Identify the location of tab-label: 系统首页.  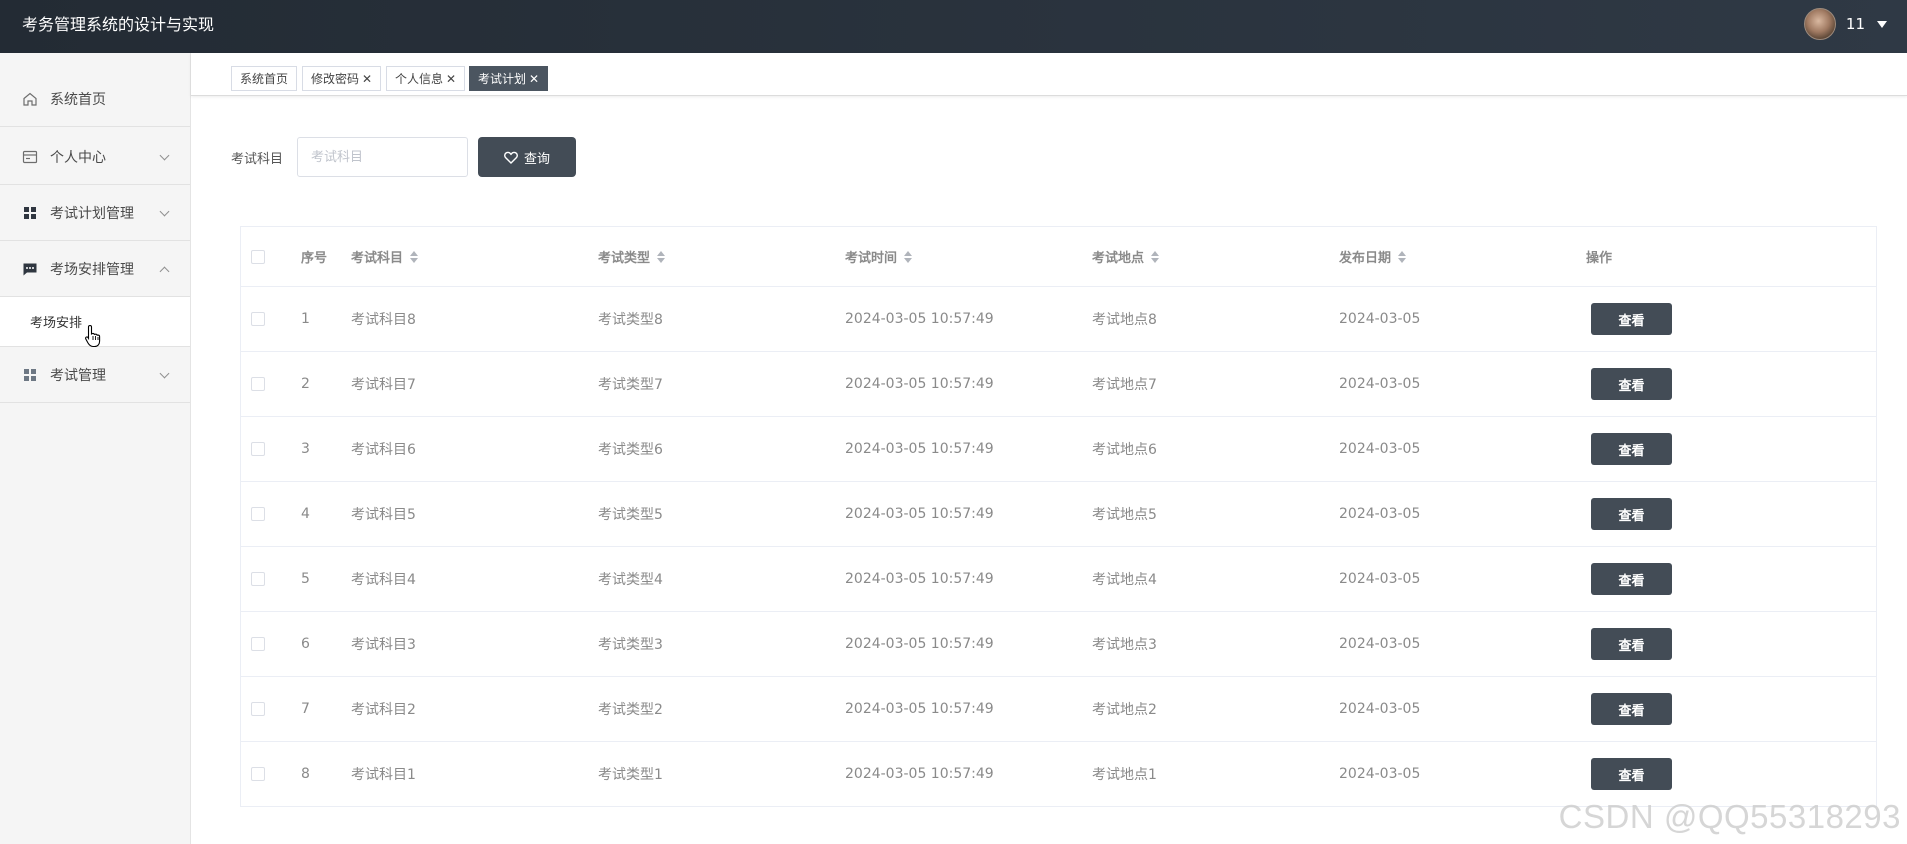
(264, 79).